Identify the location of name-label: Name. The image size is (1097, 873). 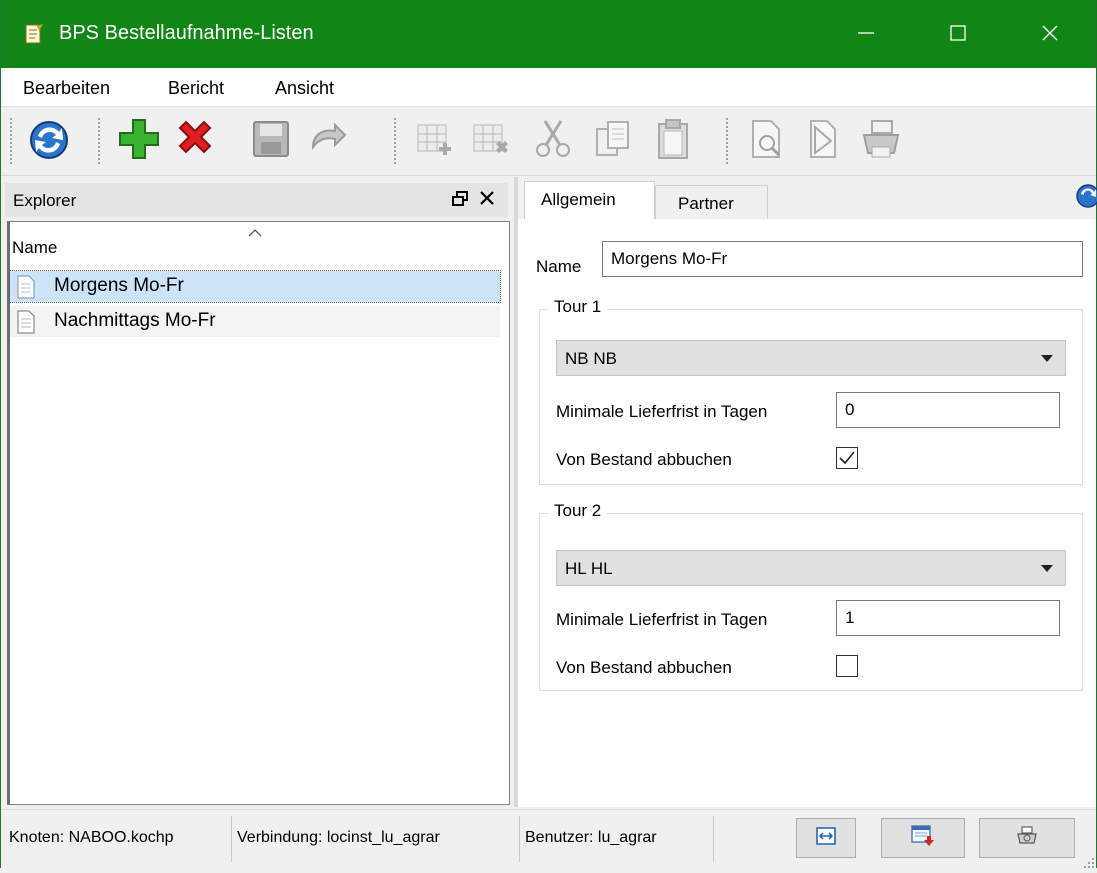
(559, 266).